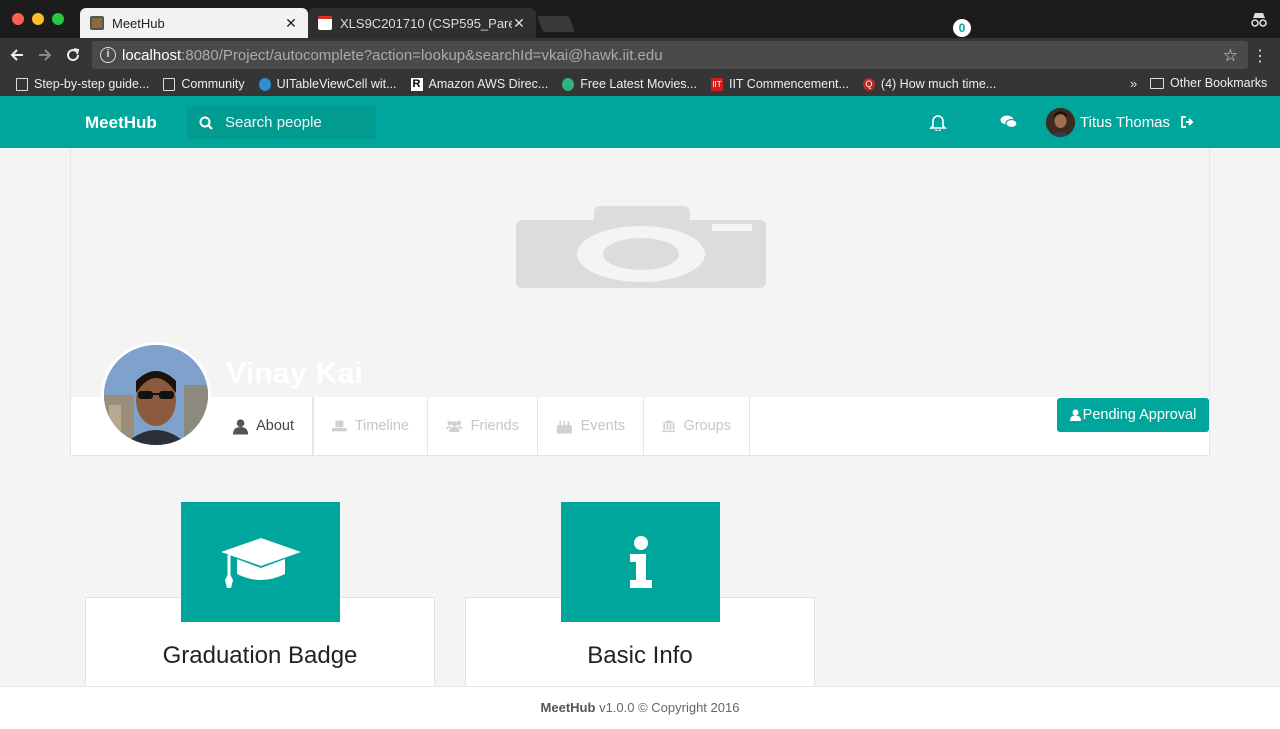 This screenshot has width=1280, height=729. Describe the element at coordinates (556, 24) in the screenshot. I see `new-tab-button` at that location.